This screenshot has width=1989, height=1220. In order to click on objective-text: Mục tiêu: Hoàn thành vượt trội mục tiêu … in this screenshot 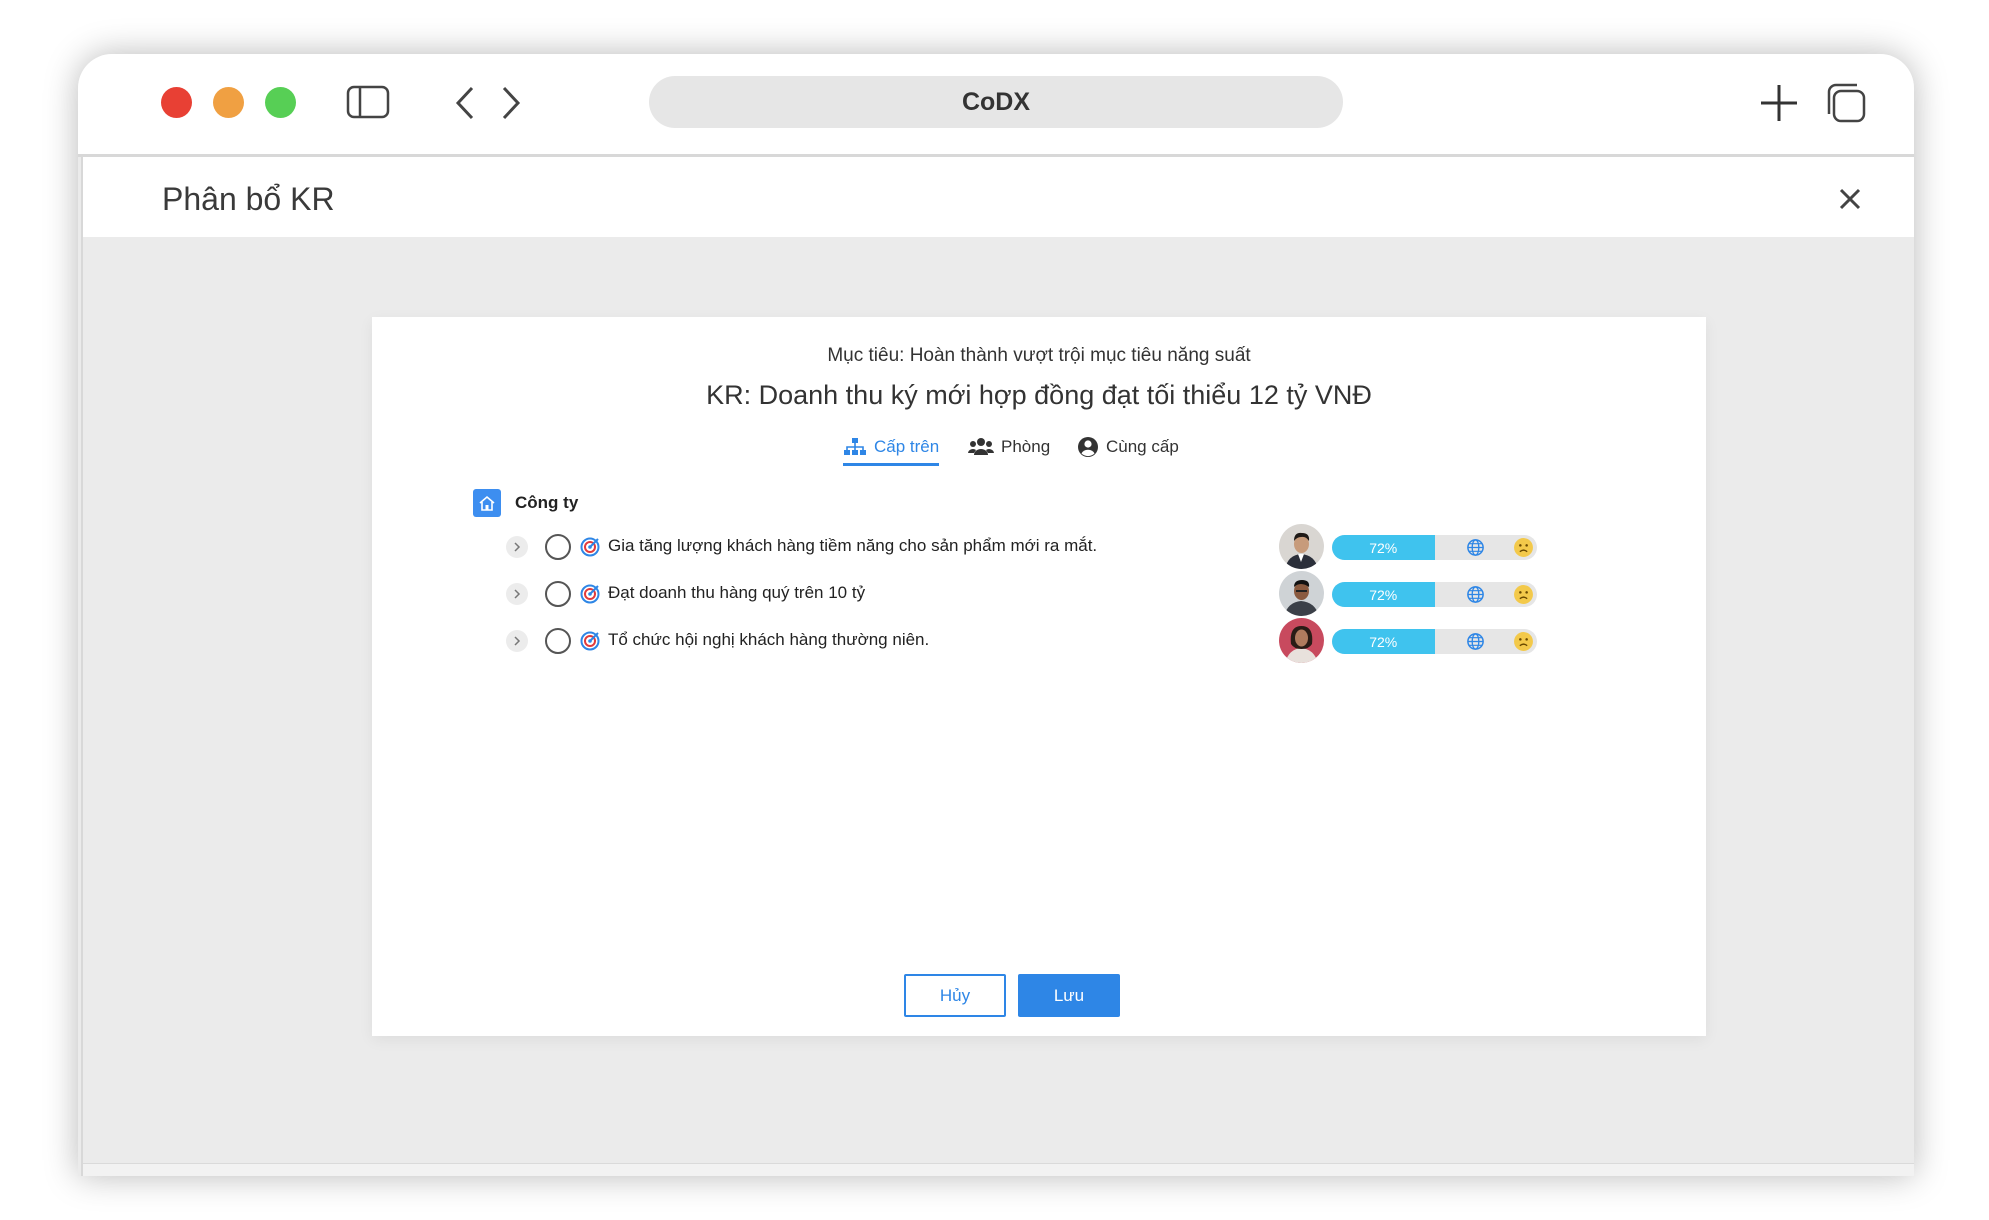, I will do `click(1039, 355)`.